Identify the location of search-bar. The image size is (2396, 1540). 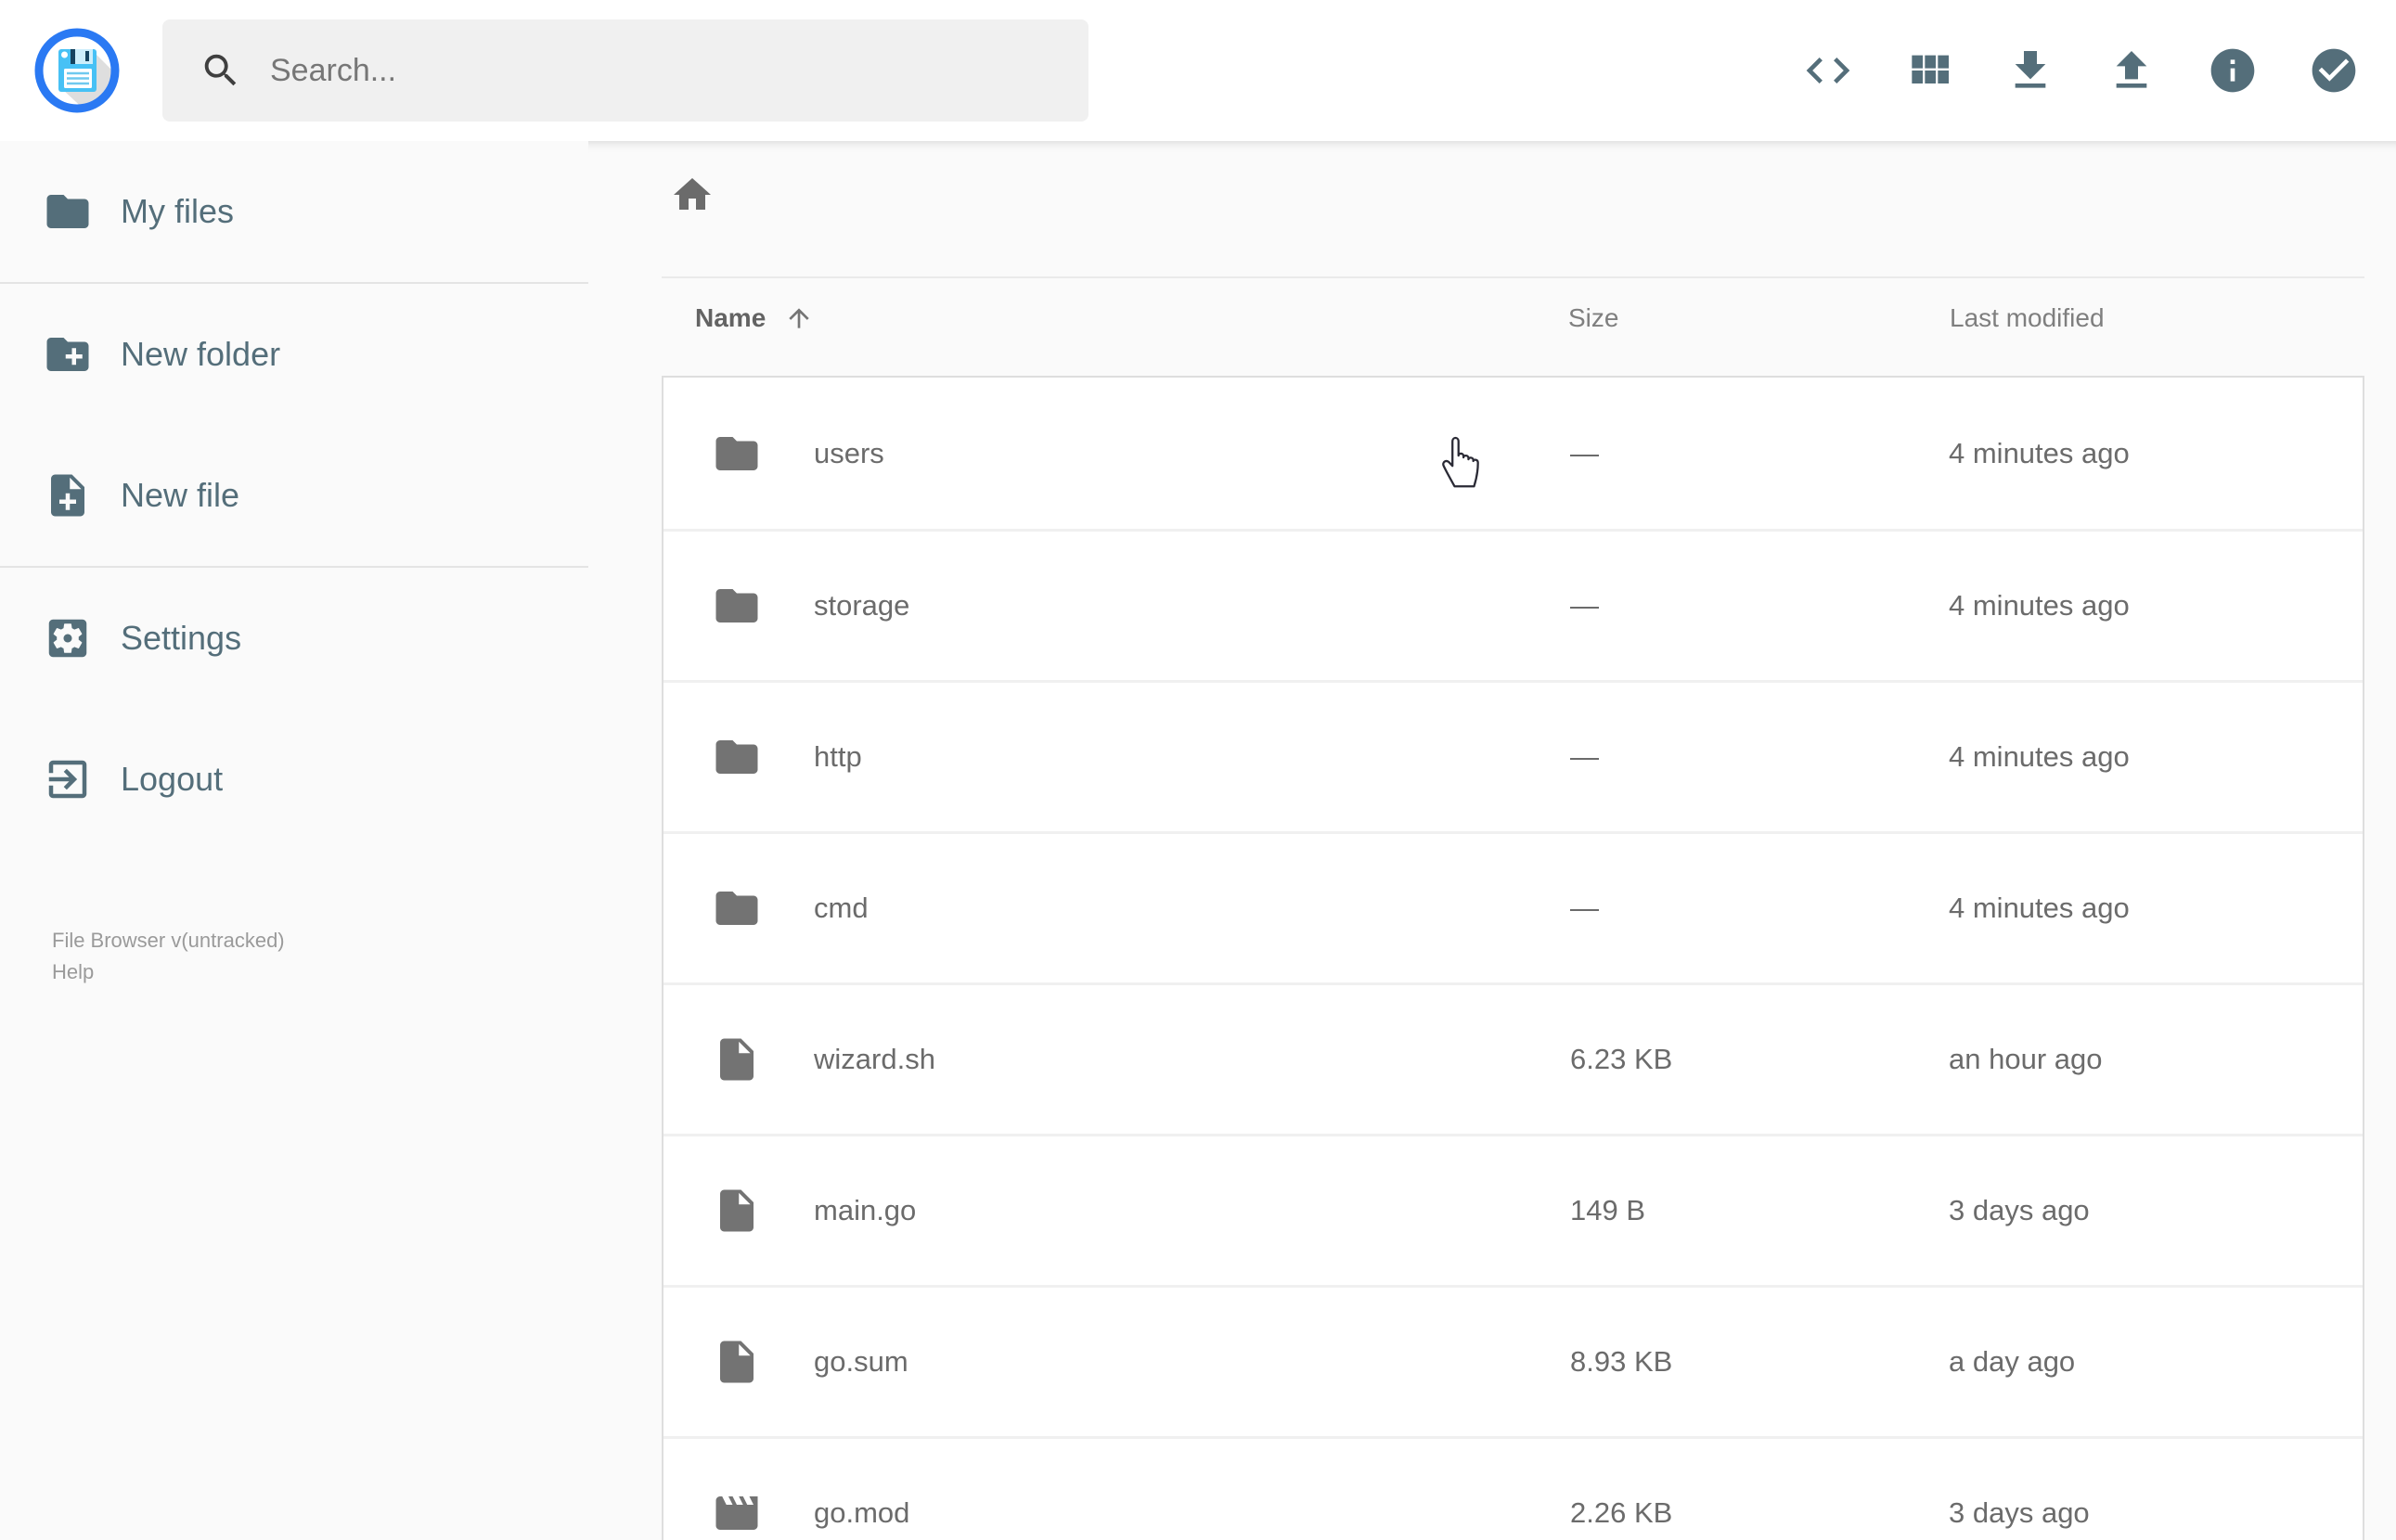
(625, 70).